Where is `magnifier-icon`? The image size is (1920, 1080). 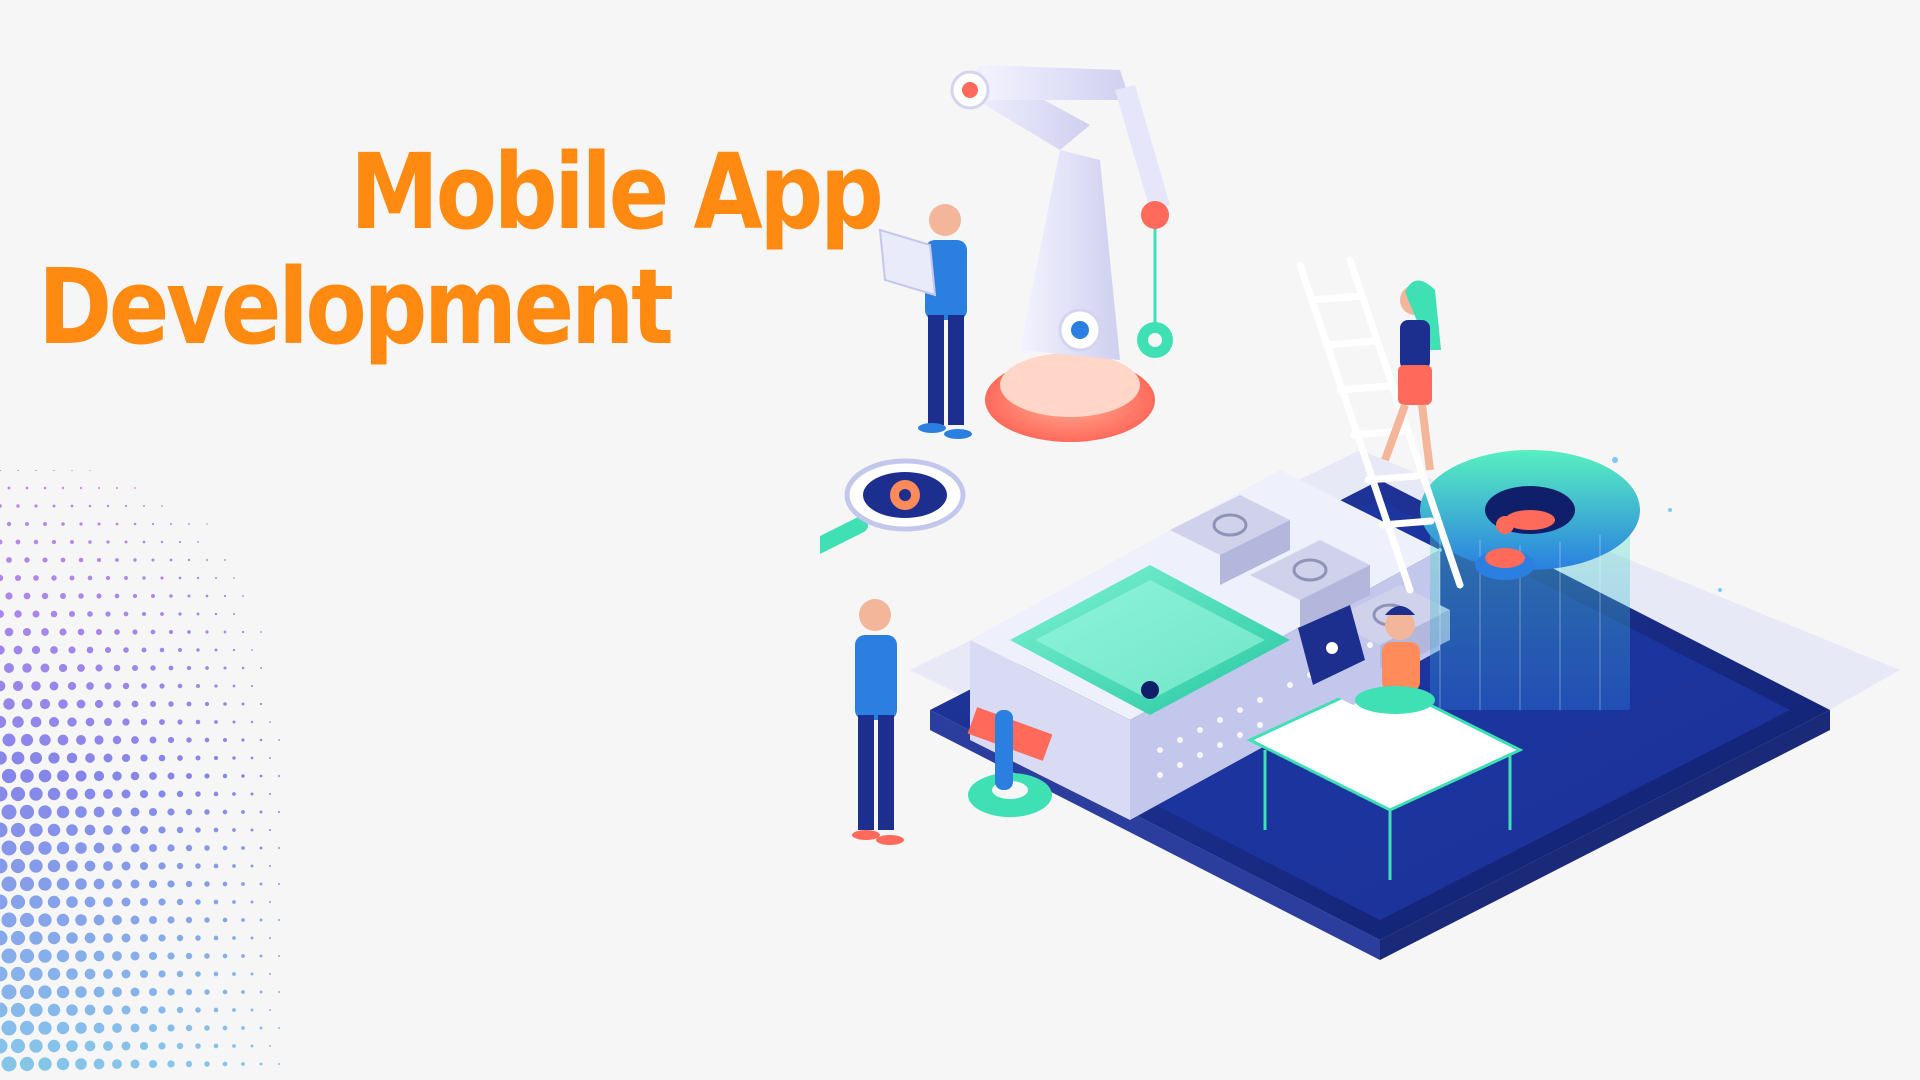 magnifier-icon is located at coordinates (893, 506).